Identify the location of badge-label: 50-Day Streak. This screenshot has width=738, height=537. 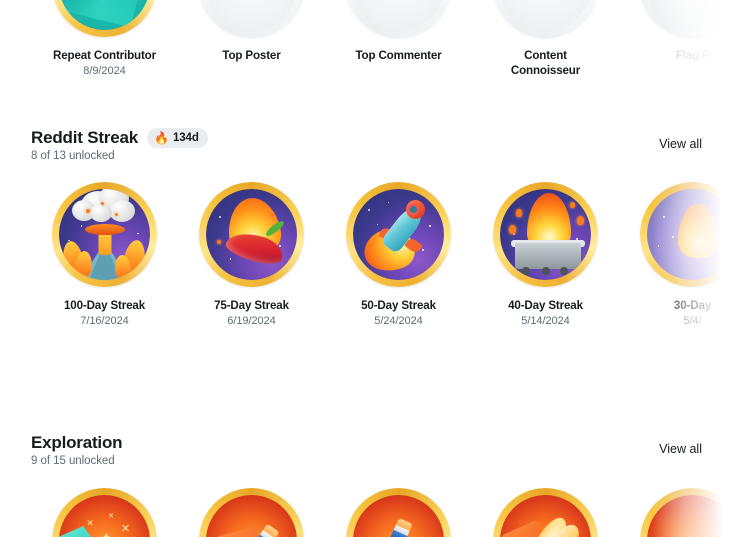
(398, 305).